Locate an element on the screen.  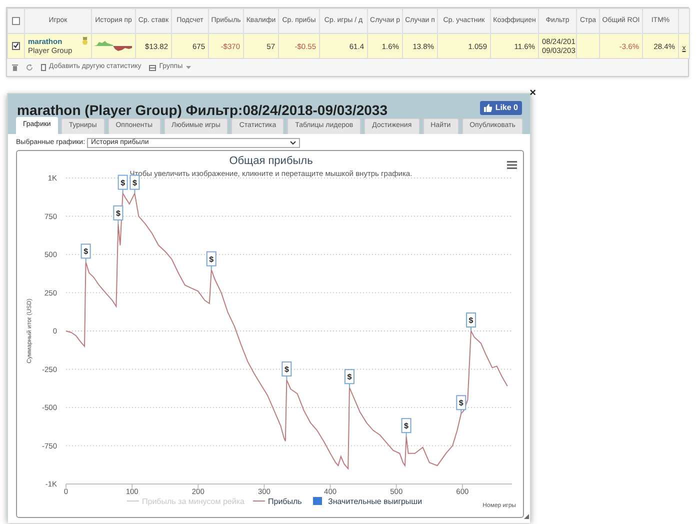
thumbs-up-icon is located at coordinates (488, 108).